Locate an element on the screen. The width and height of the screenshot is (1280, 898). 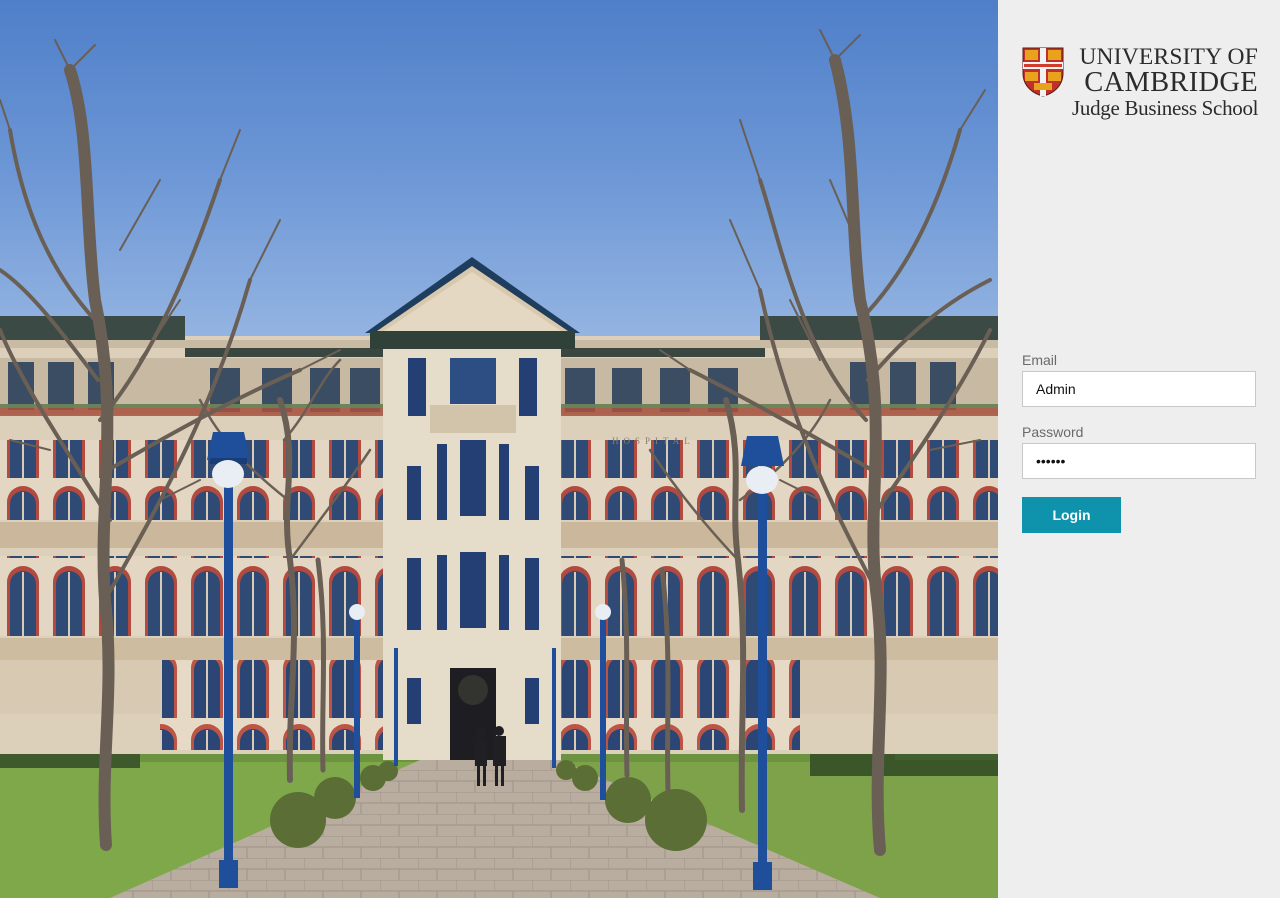
facade-inscription: HOSPITAL is located at coordinates (653, 441).